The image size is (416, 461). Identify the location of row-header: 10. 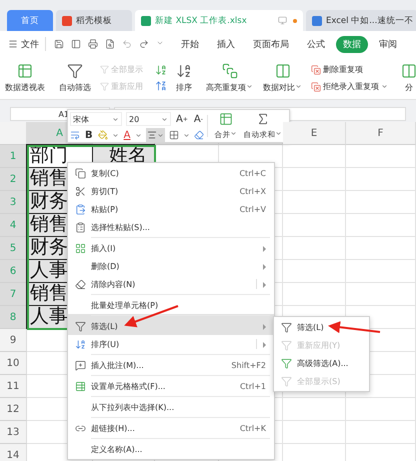
(13, 363).